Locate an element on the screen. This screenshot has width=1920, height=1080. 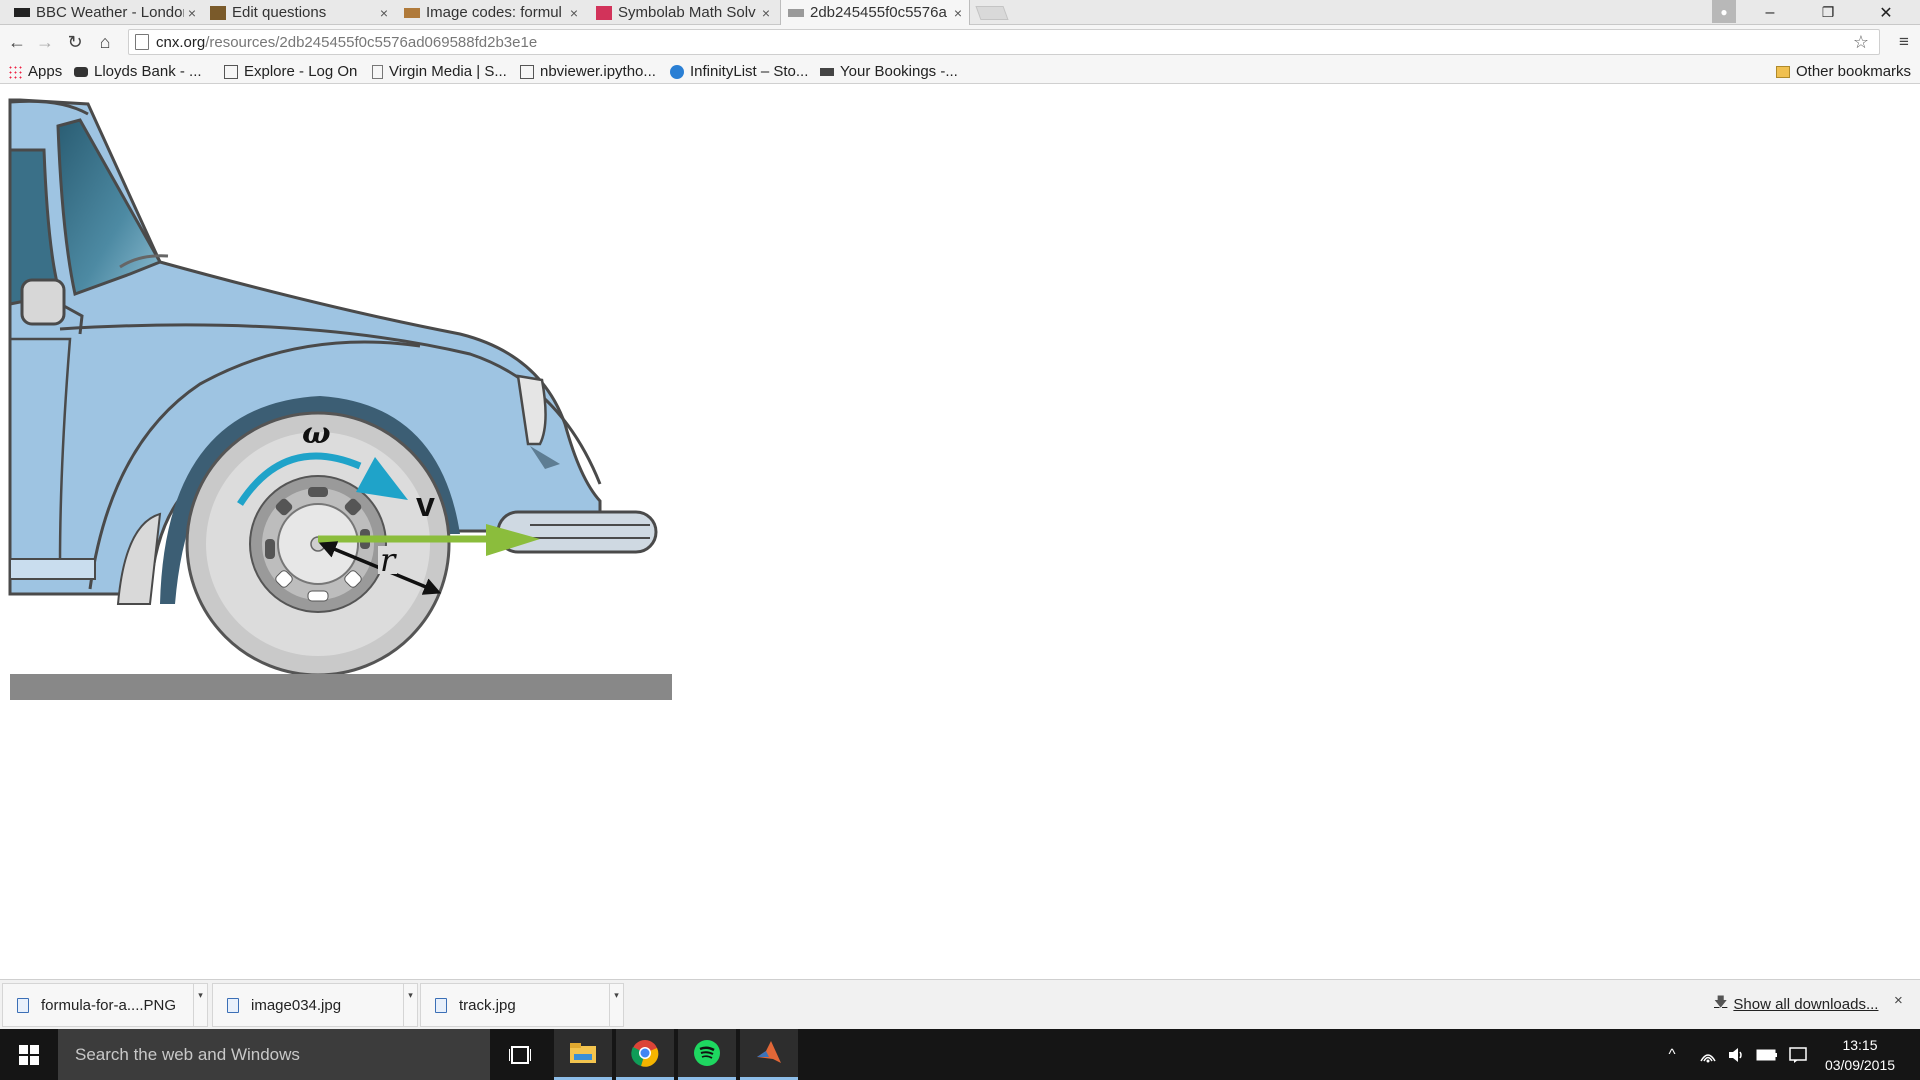
download-filename: image034.jpg is located at coordinates (296, 1005).